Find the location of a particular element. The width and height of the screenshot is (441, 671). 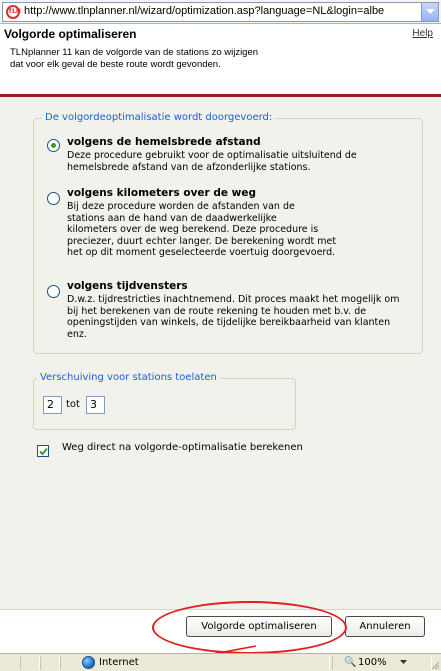

url-dropdown-button is located at coordinates (429, 12).